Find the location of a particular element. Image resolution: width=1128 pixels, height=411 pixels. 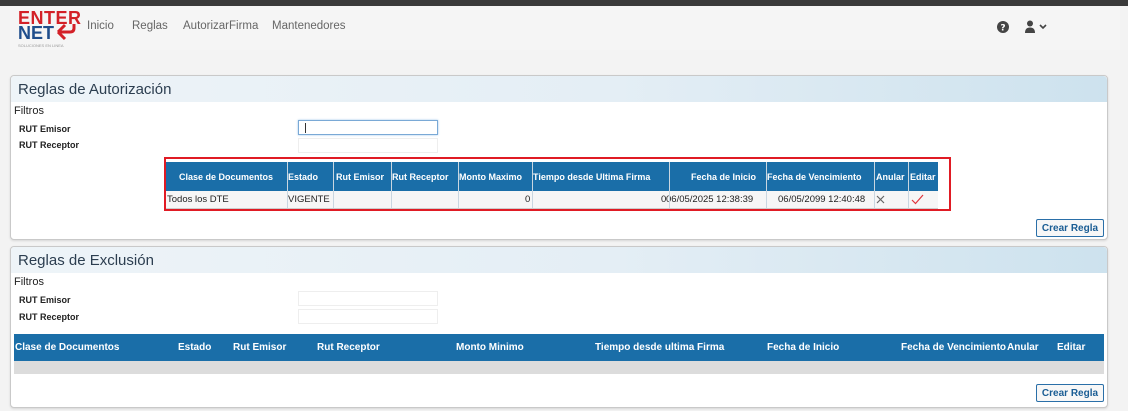

col-rut-receptor: Rut Receptor is located at coordinates (348, 347).